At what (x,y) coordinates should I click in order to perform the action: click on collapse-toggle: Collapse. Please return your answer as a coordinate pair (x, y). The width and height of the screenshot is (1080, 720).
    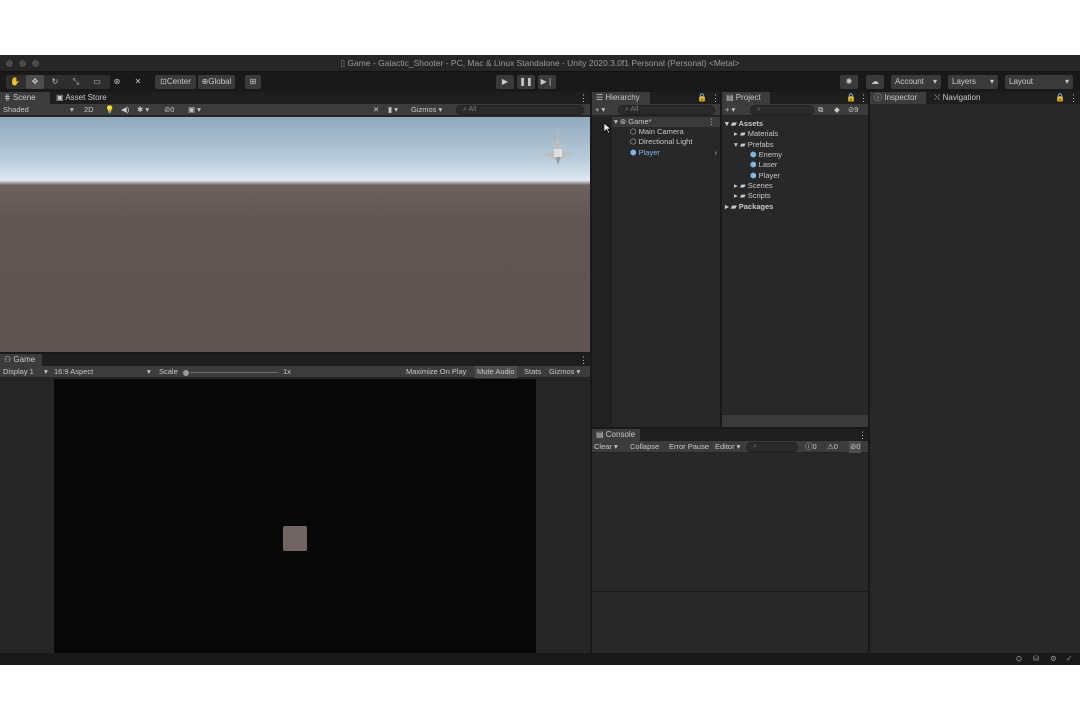
    Looking at the image, I should click on (644, 447).